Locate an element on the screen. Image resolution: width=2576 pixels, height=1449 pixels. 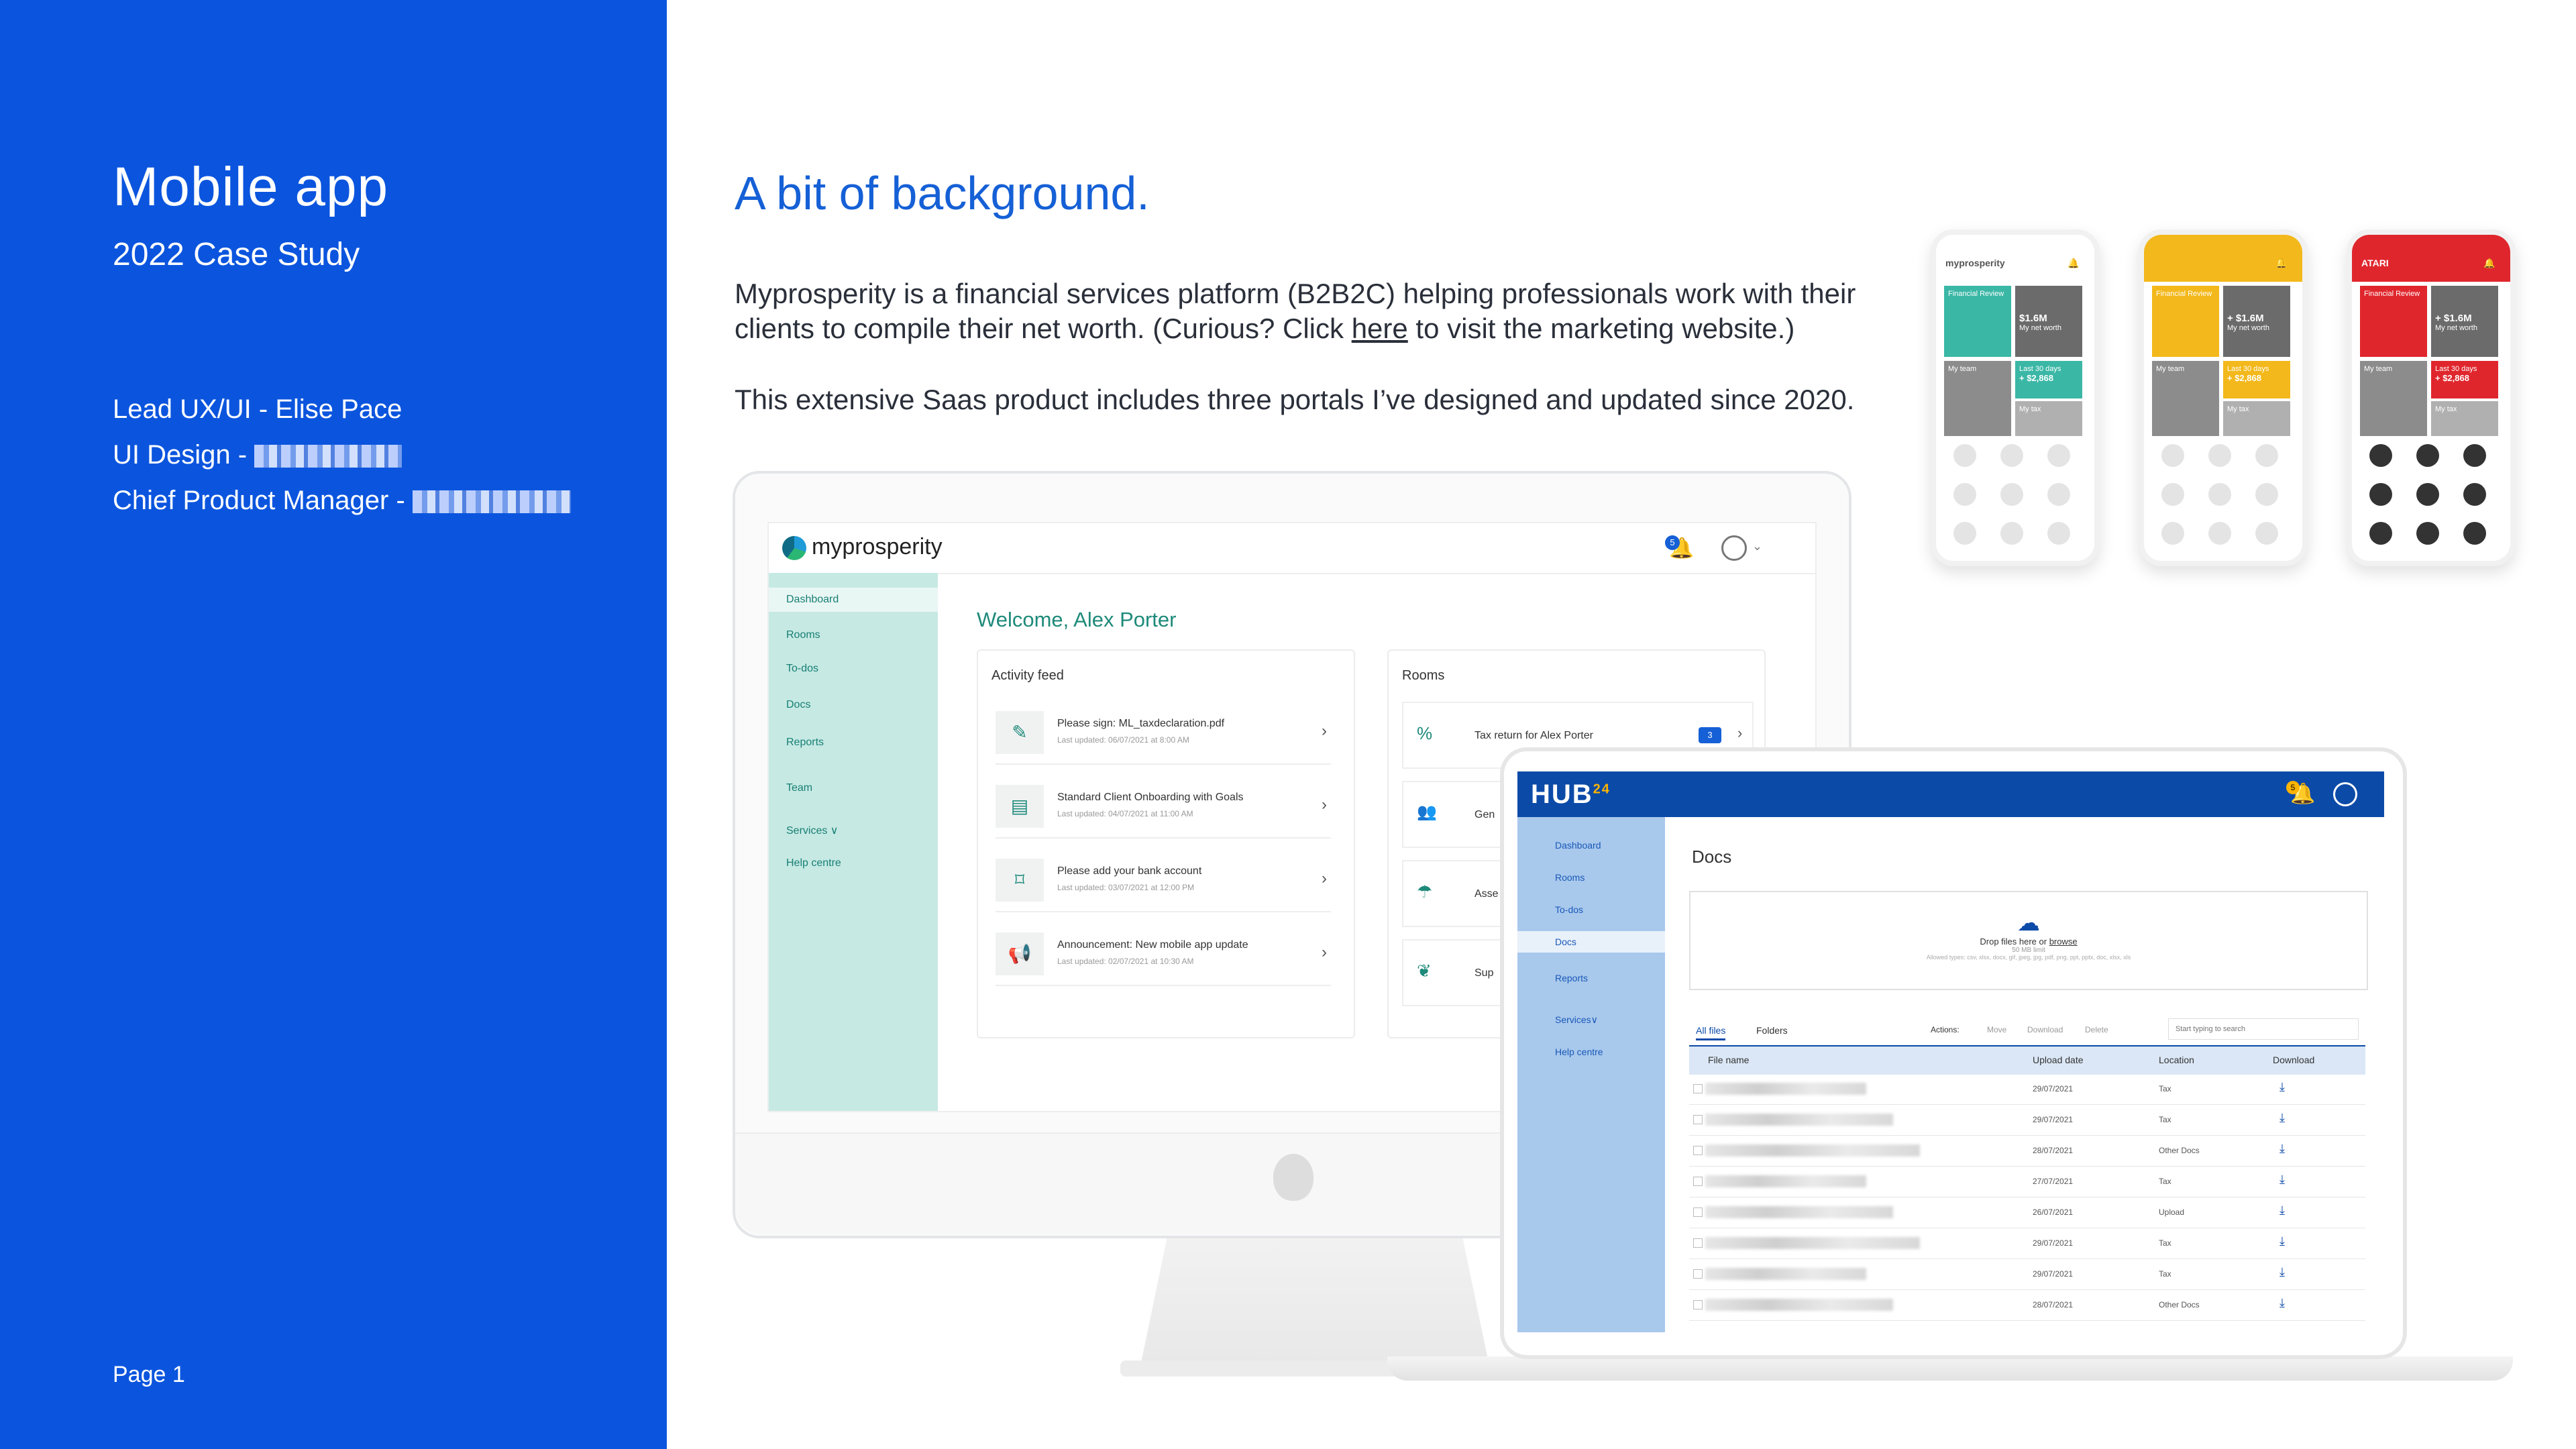
delete-button: Delete is located at coordinates (2096, 1029).